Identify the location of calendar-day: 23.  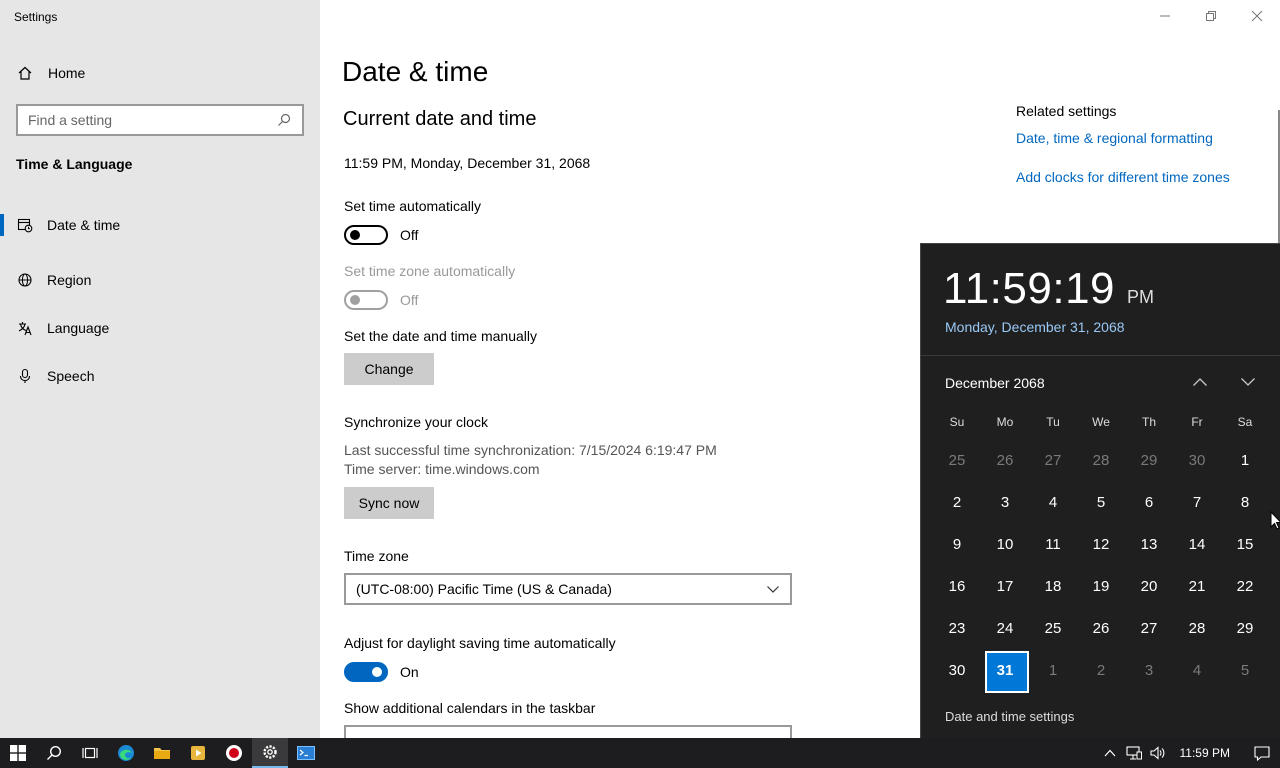
(957, 628).